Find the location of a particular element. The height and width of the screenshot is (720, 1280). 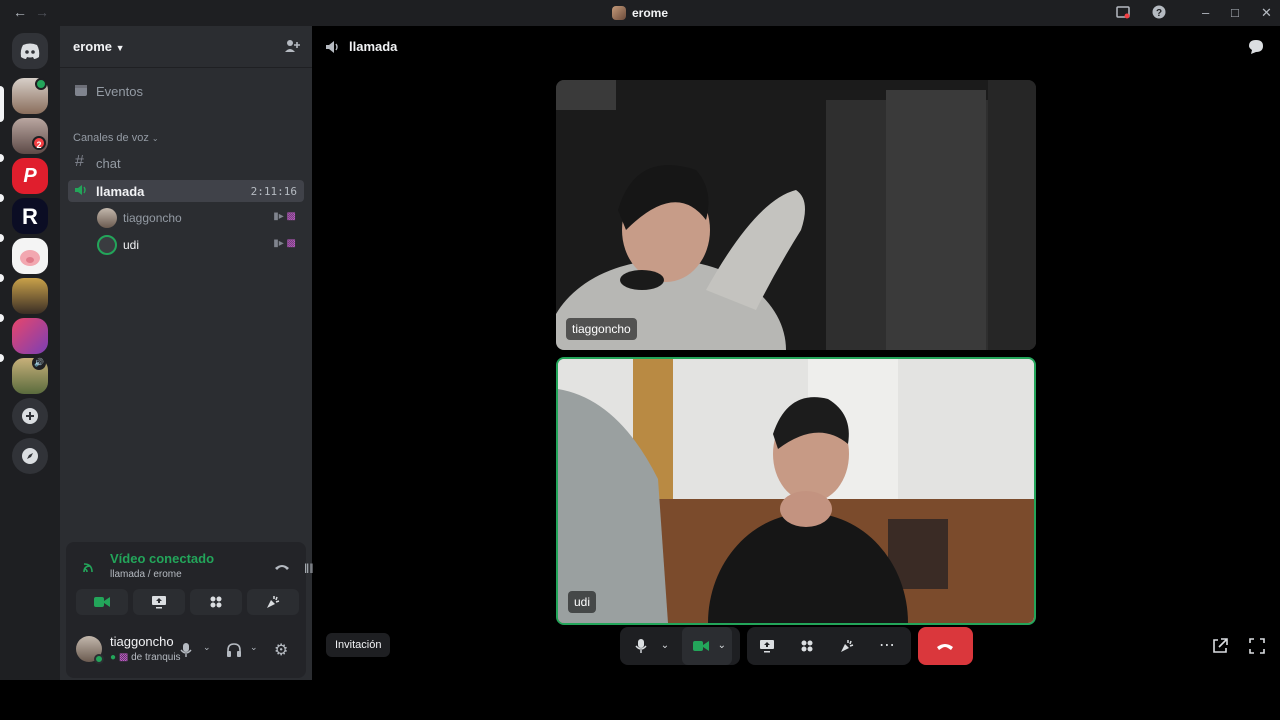

voice-user-row: udi ▮▸ ▩ is located at coordinates (186, 245).